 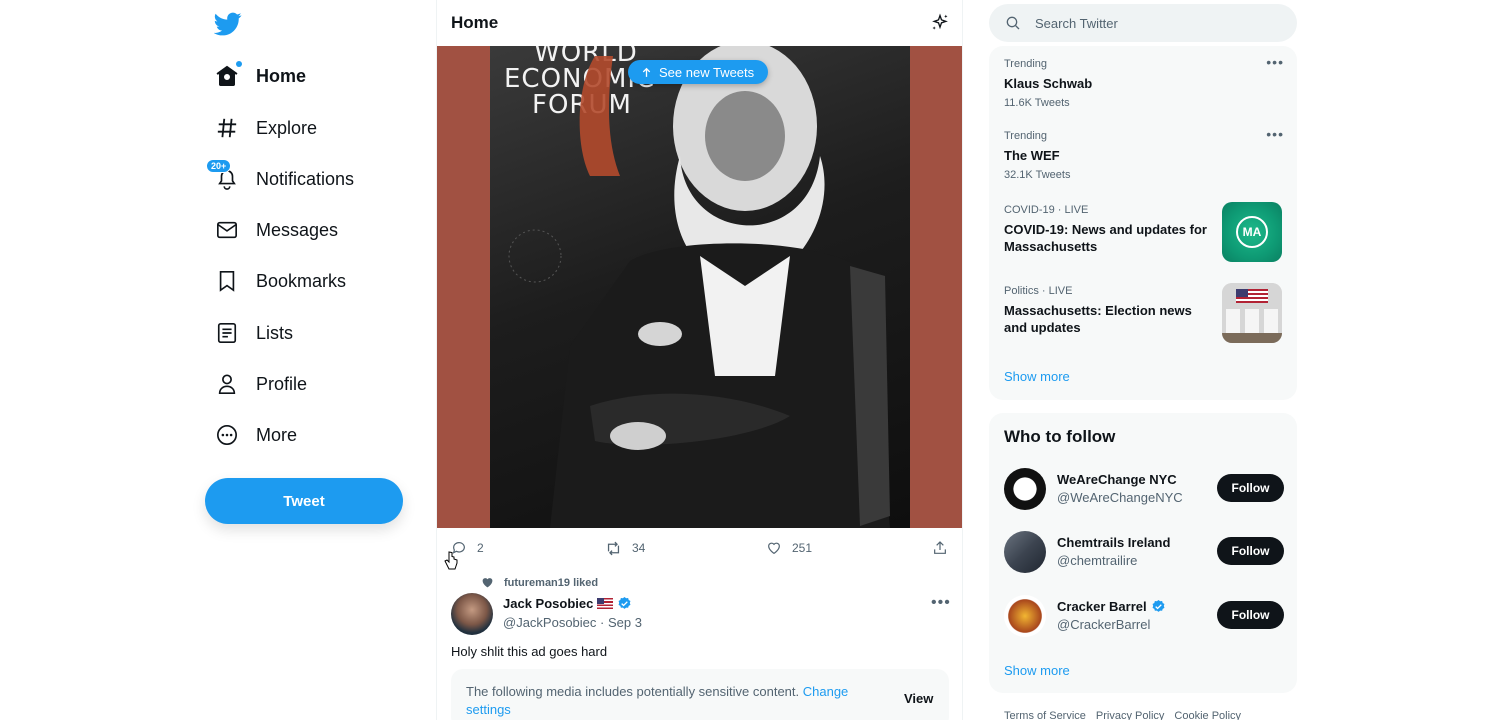 I want to click on trends-show-more-link: Show more, so click(x=1037, y=376).